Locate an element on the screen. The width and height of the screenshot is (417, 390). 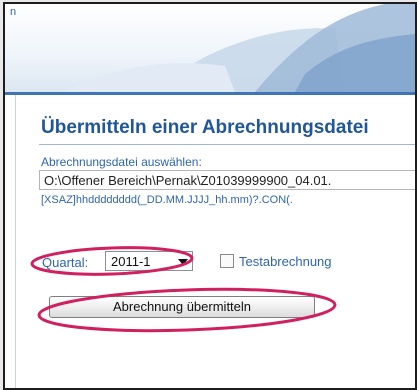
quartal-select: 2011-1 is located at coordinates (149, 261).